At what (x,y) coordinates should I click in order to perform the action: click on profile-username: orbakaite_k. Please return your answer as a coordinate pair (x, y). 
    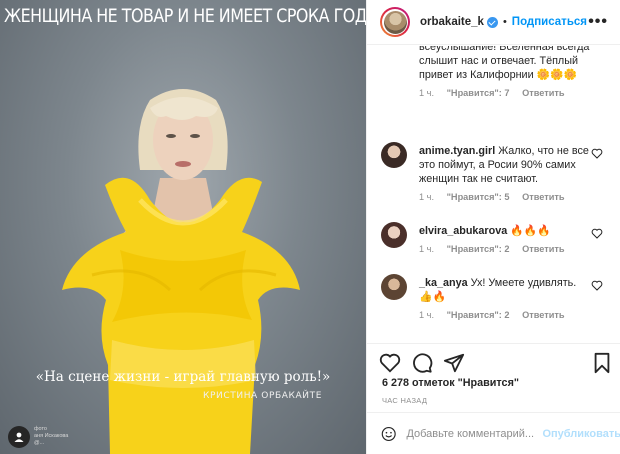
    Looking at the image, I should click on (452, 22).